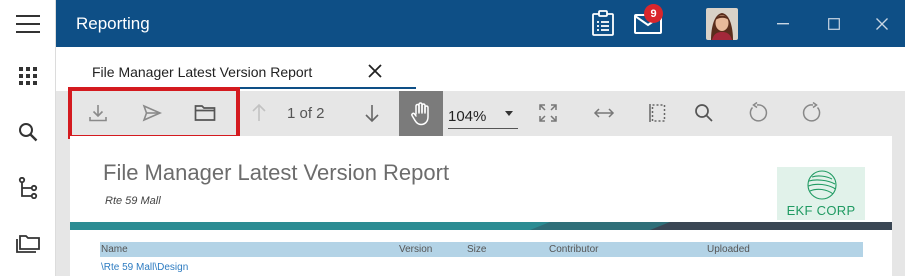 This screenshot has height=276, width=905. Describe the element at coordinates (114, 249) in the screenshot. I see `column-header-name: Name` at that location.